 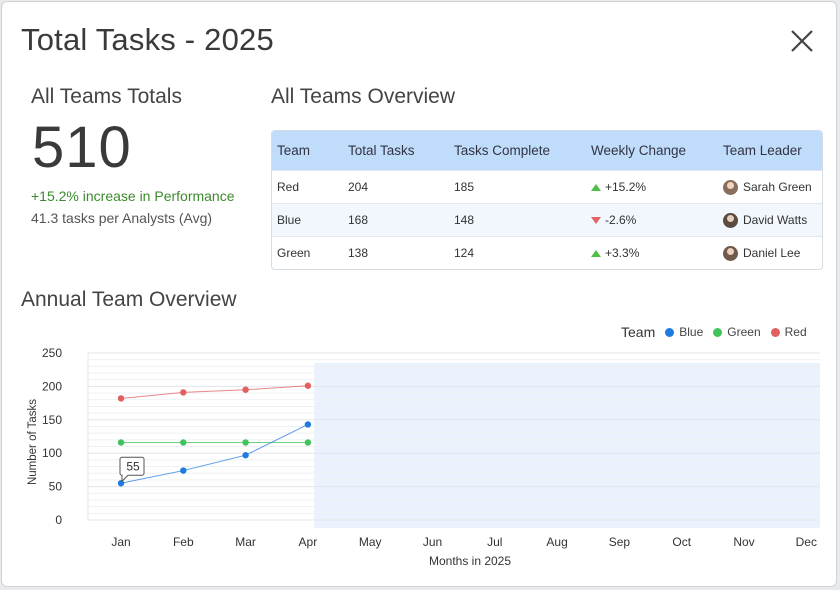 I want to click on x-tick-label: Jan, so click(x=120, y=542).